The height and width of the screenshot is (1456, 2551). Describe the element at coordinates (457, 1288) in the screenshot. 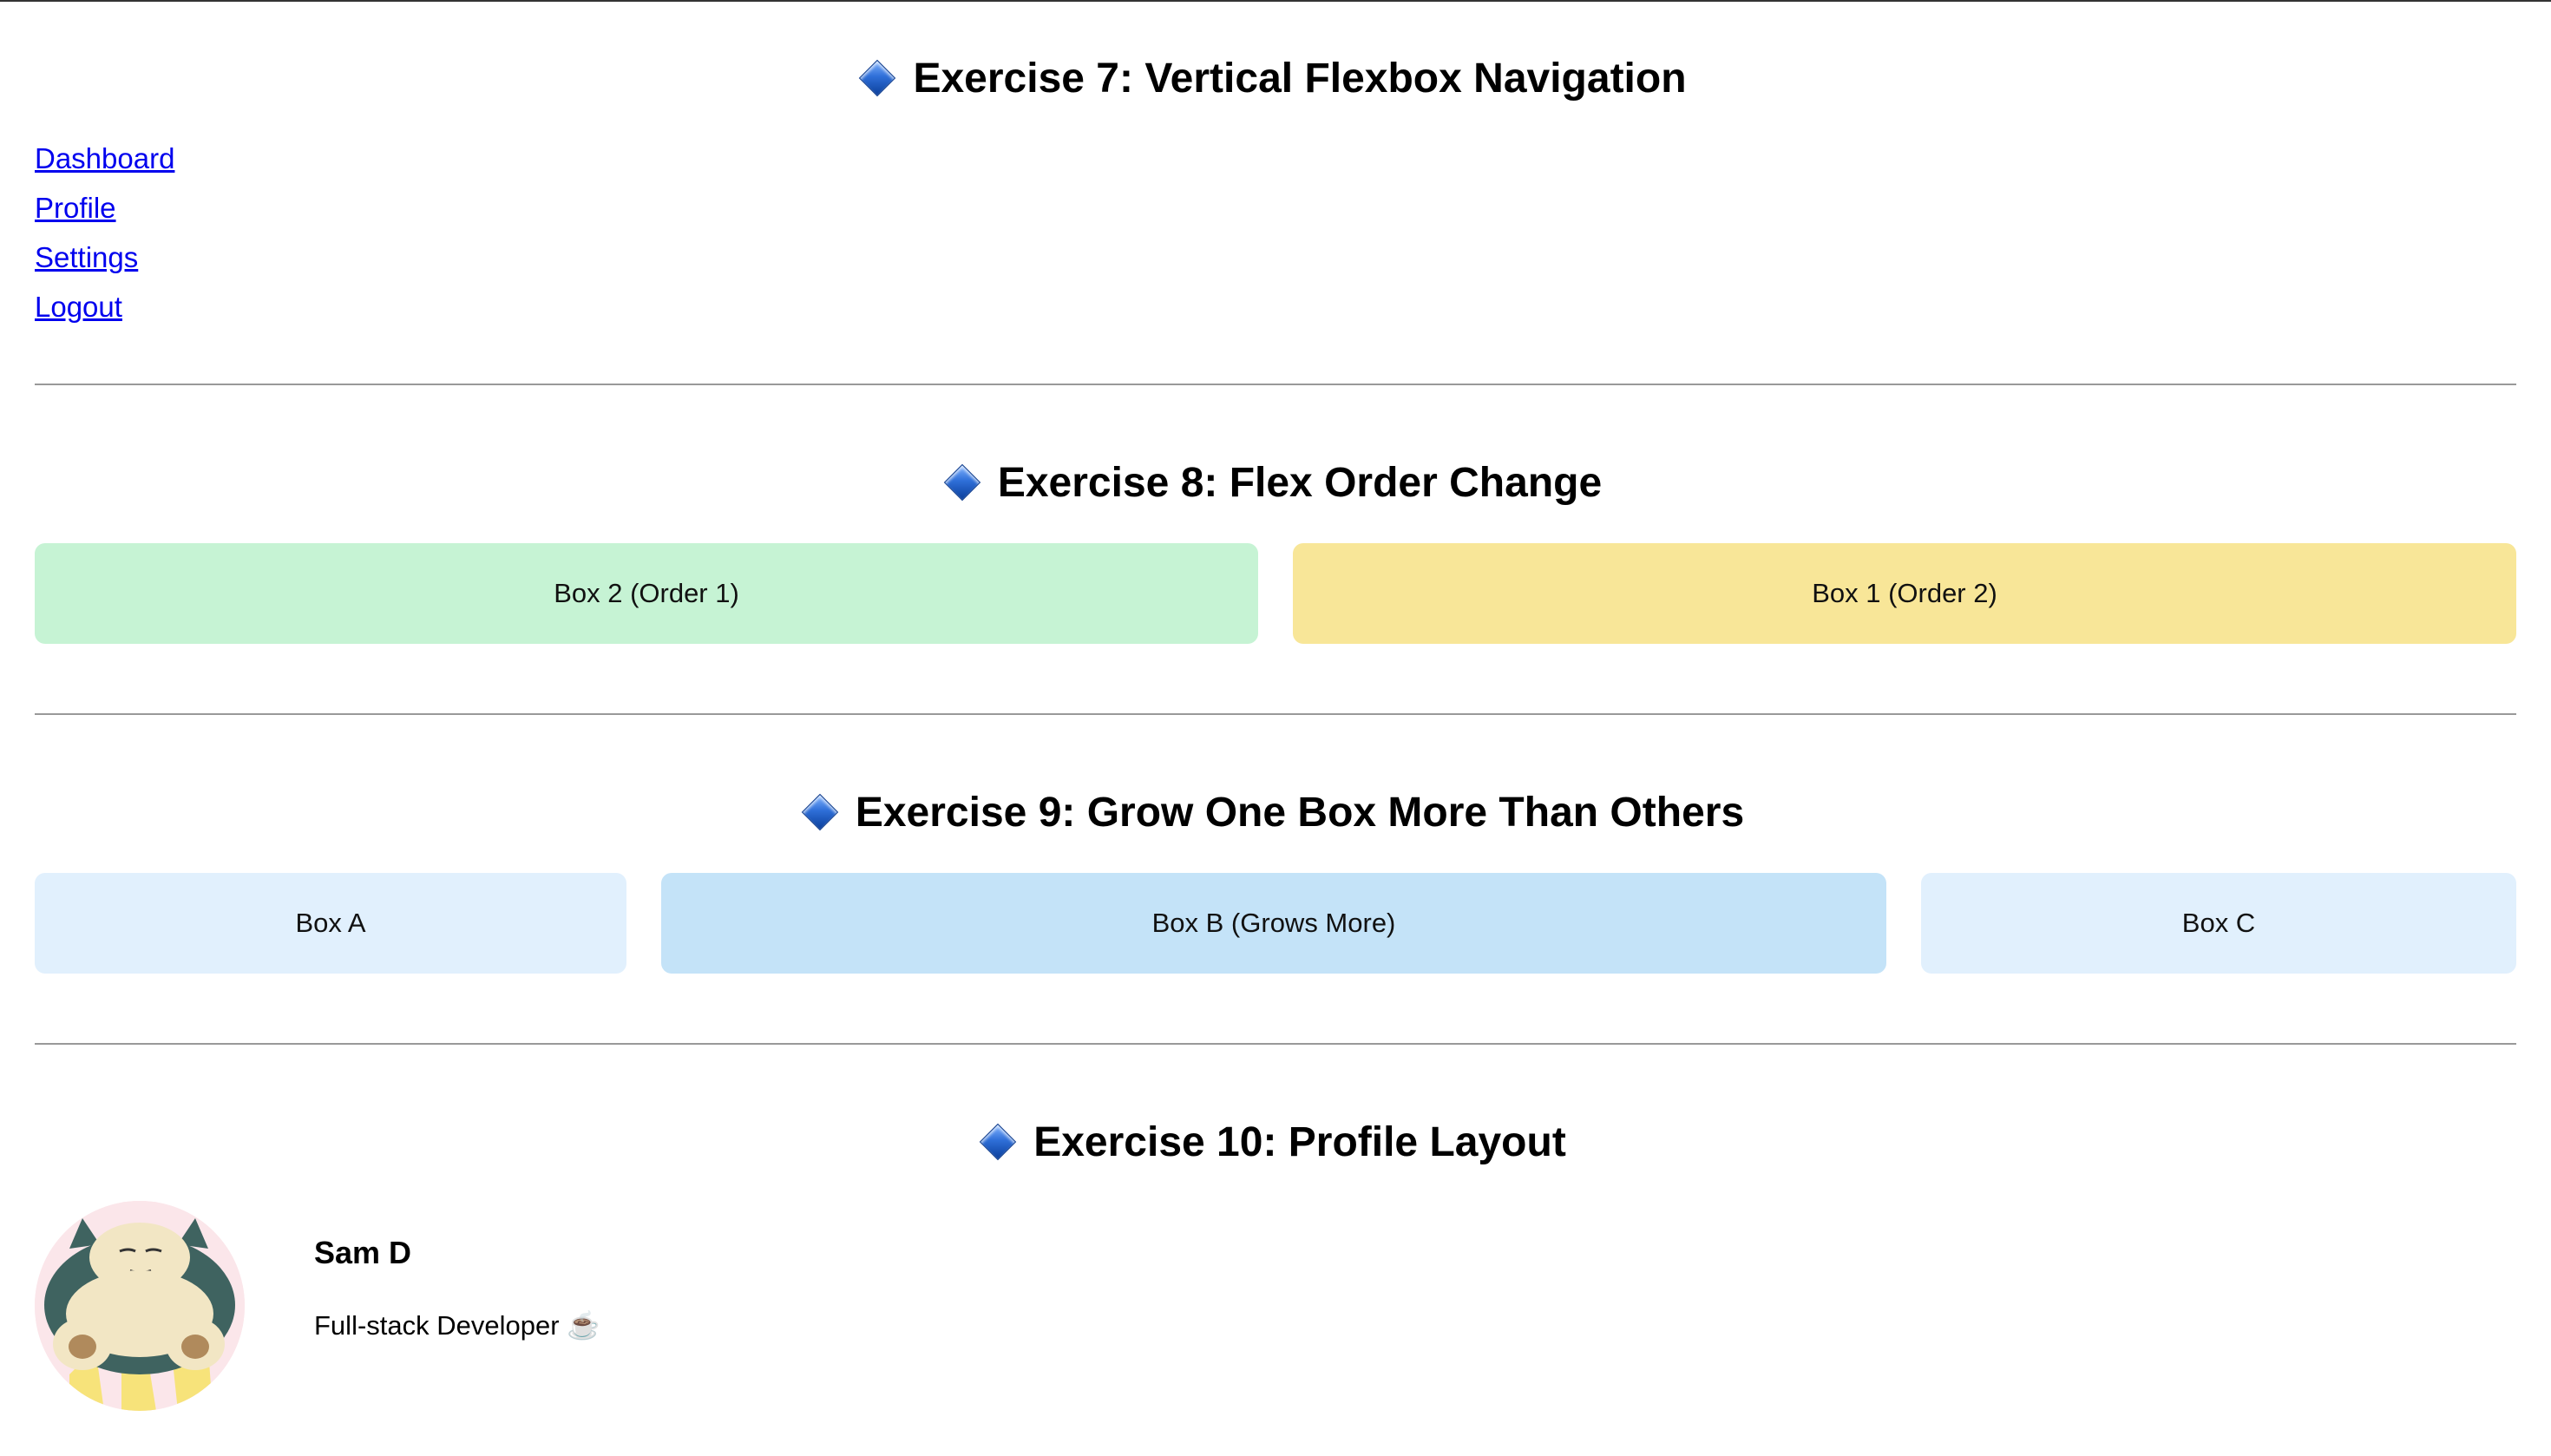

I see `profile-info: Sam D Full-stack Developer ☕` at that location.